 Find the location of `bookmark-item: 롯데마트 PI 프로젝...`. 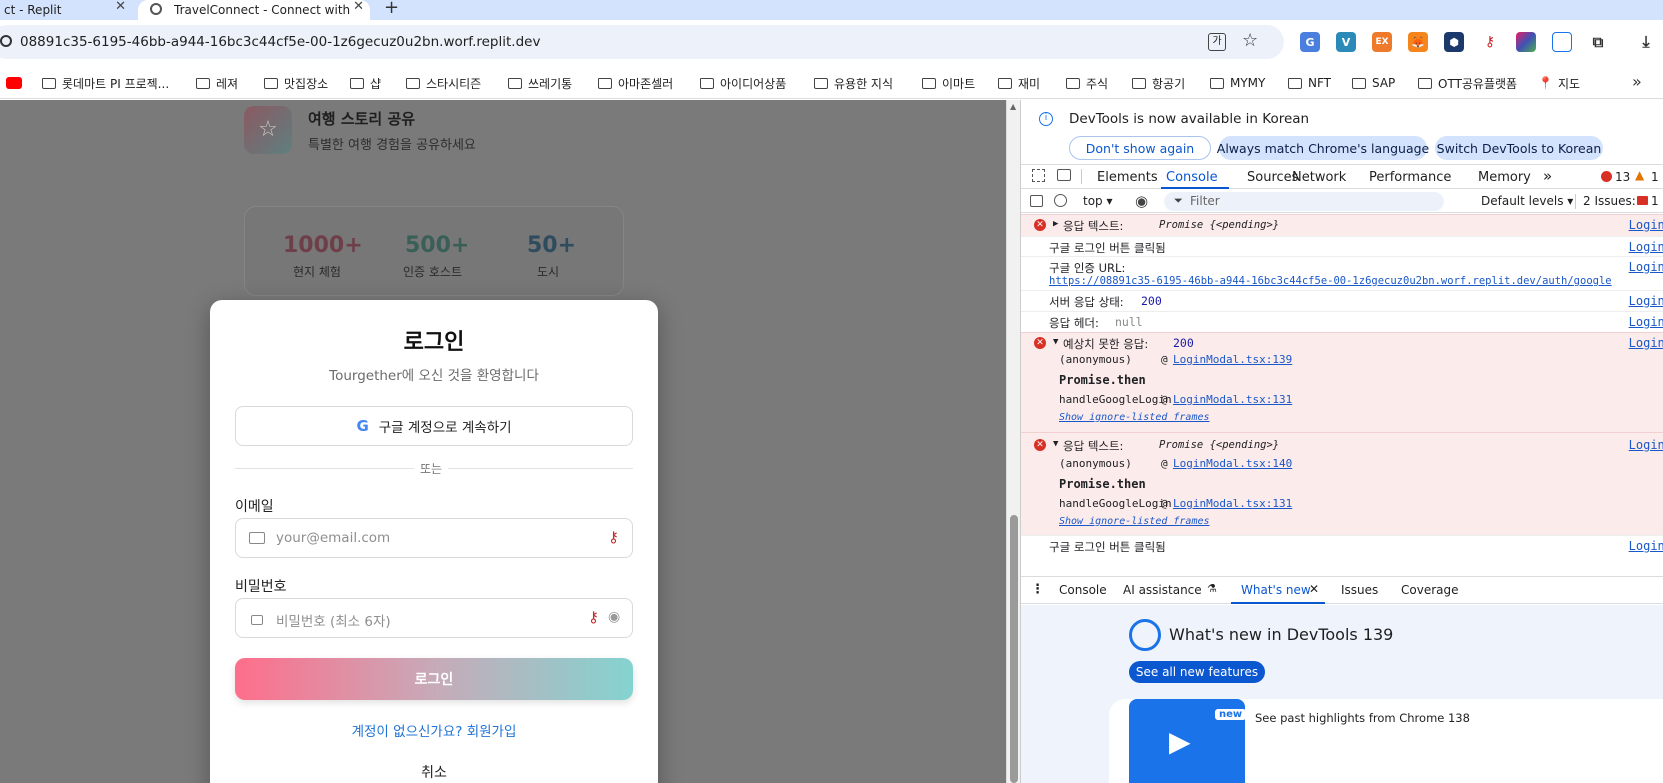

bookmark-item: 롯데마트 PI 프로젝... is located at coordinates (105, 83).